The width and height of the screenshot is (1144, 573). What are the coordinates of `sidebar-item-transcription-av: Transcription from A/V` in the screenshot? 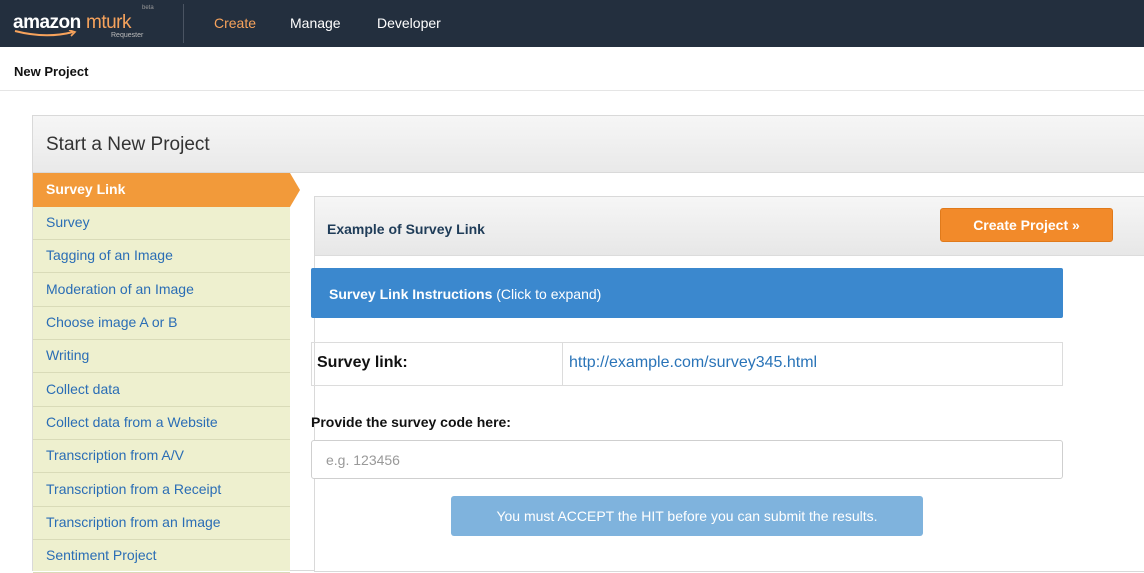 It's located at (161, 456).